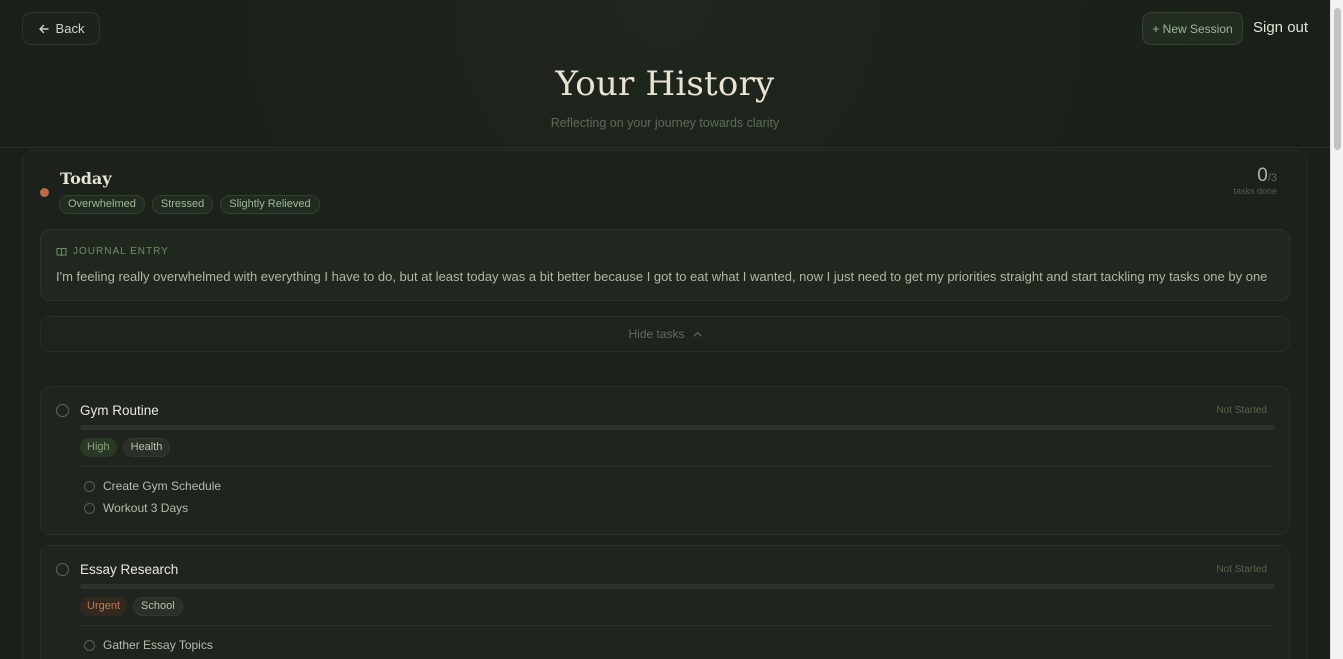 This screenshot has width=1343, height=659. What do you see at coordinates (70, 28) in the screenshot?
I see `back-label: Back` at bounding box center [70, 28].